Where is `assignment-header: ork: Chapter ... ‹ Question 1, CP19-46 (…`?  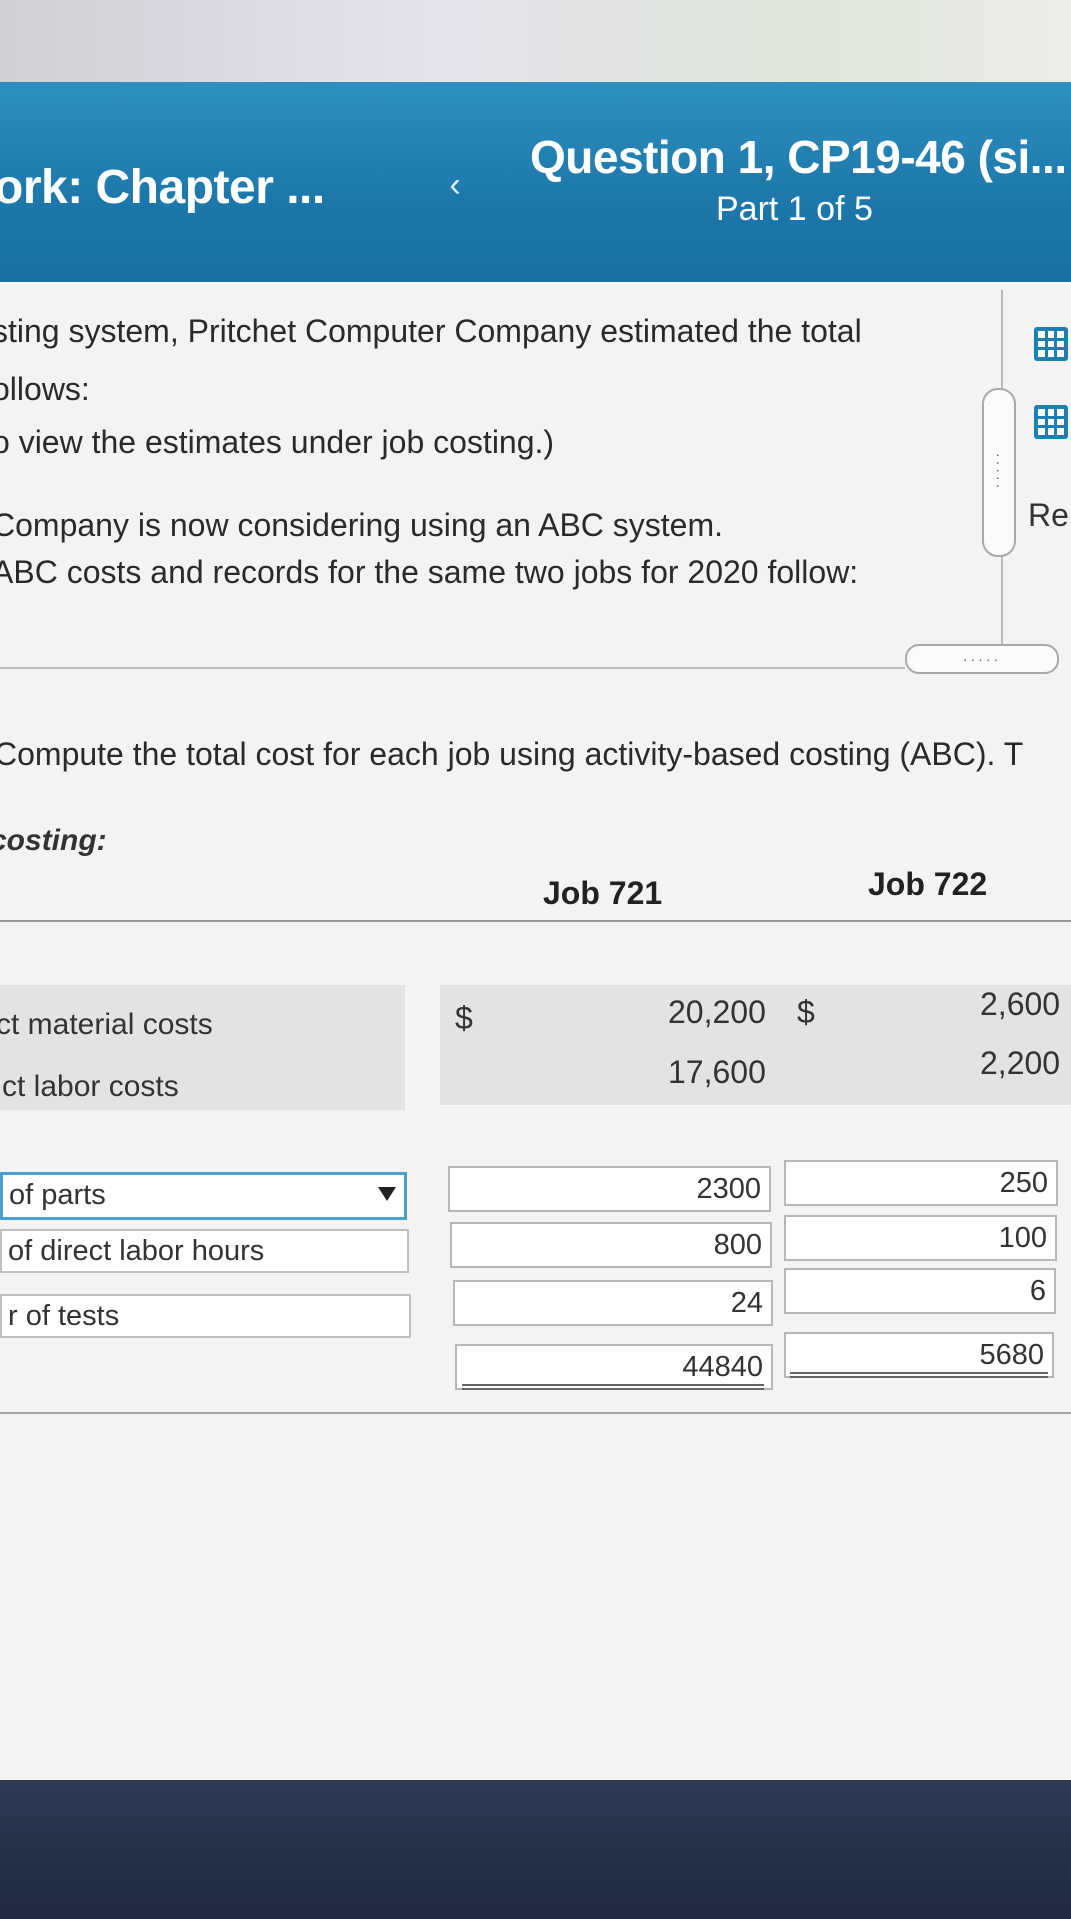 assignment-header: ork: Chapter ... ‹ Question 1, CP19-46 (… is located at coordinates (535, 182).